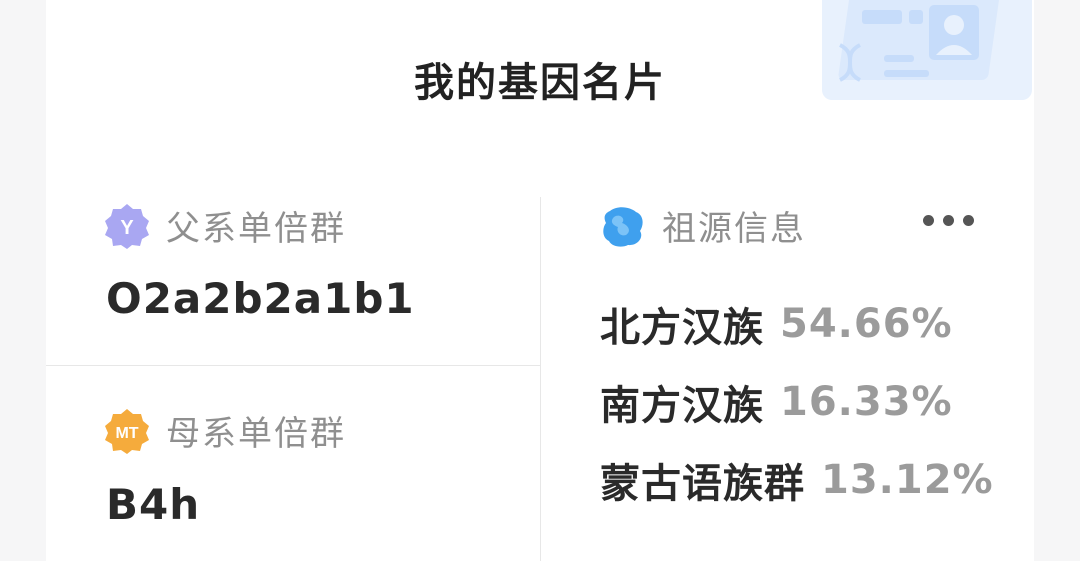 The width and height of the screenshot is (1080, 561). What do you see at coordinates (256, 434) in the screenshot?
I see `maternal-label: 母系单倍群` at bounding box center [256, 434].